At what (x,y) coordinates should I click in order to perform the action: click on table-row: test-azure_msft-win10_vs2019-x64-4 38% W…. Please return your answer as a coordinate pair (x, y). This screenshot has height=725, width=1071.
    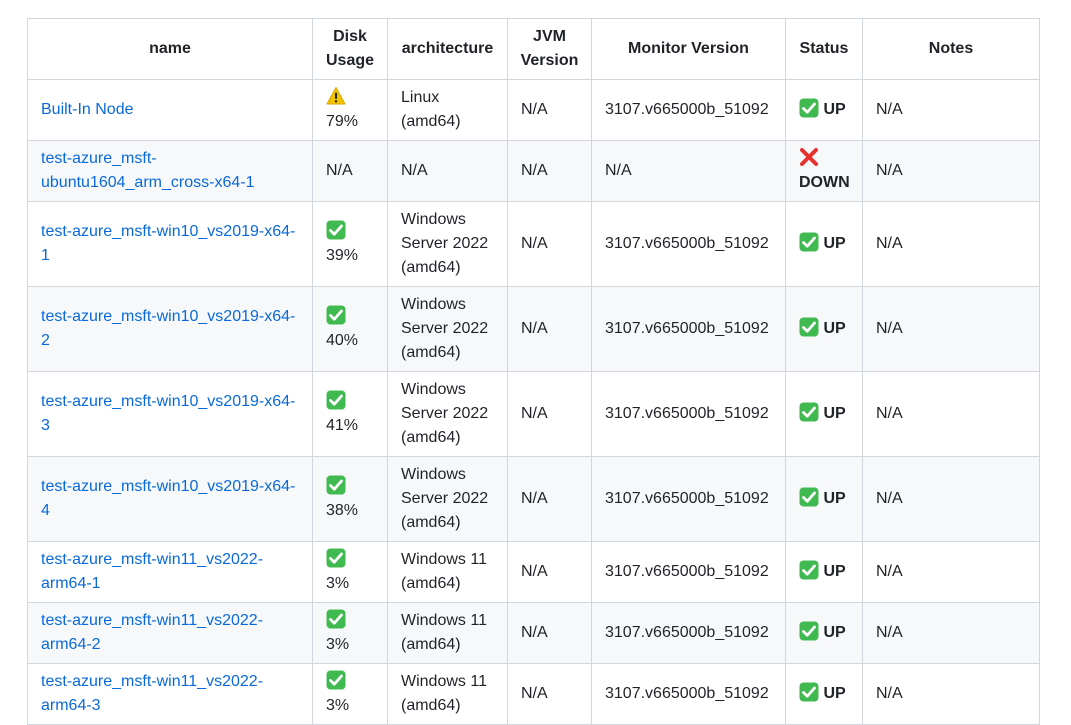
    Looking at the image, I should click on (533, 499).